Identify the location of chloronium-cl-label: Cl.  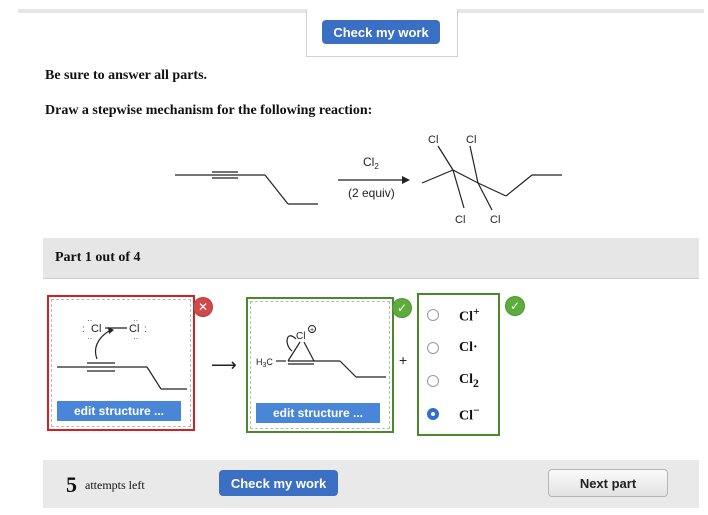
(300, 336).